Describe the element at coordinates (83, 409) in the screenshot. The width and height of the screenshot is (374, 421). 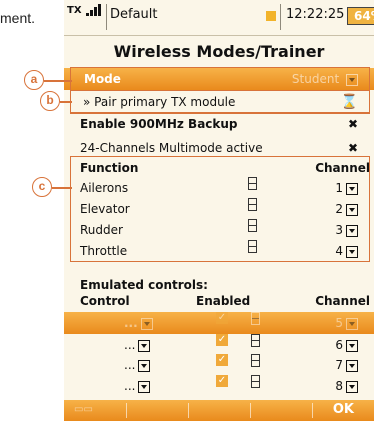
I see `f1-softkey: ▭▭` at that location.